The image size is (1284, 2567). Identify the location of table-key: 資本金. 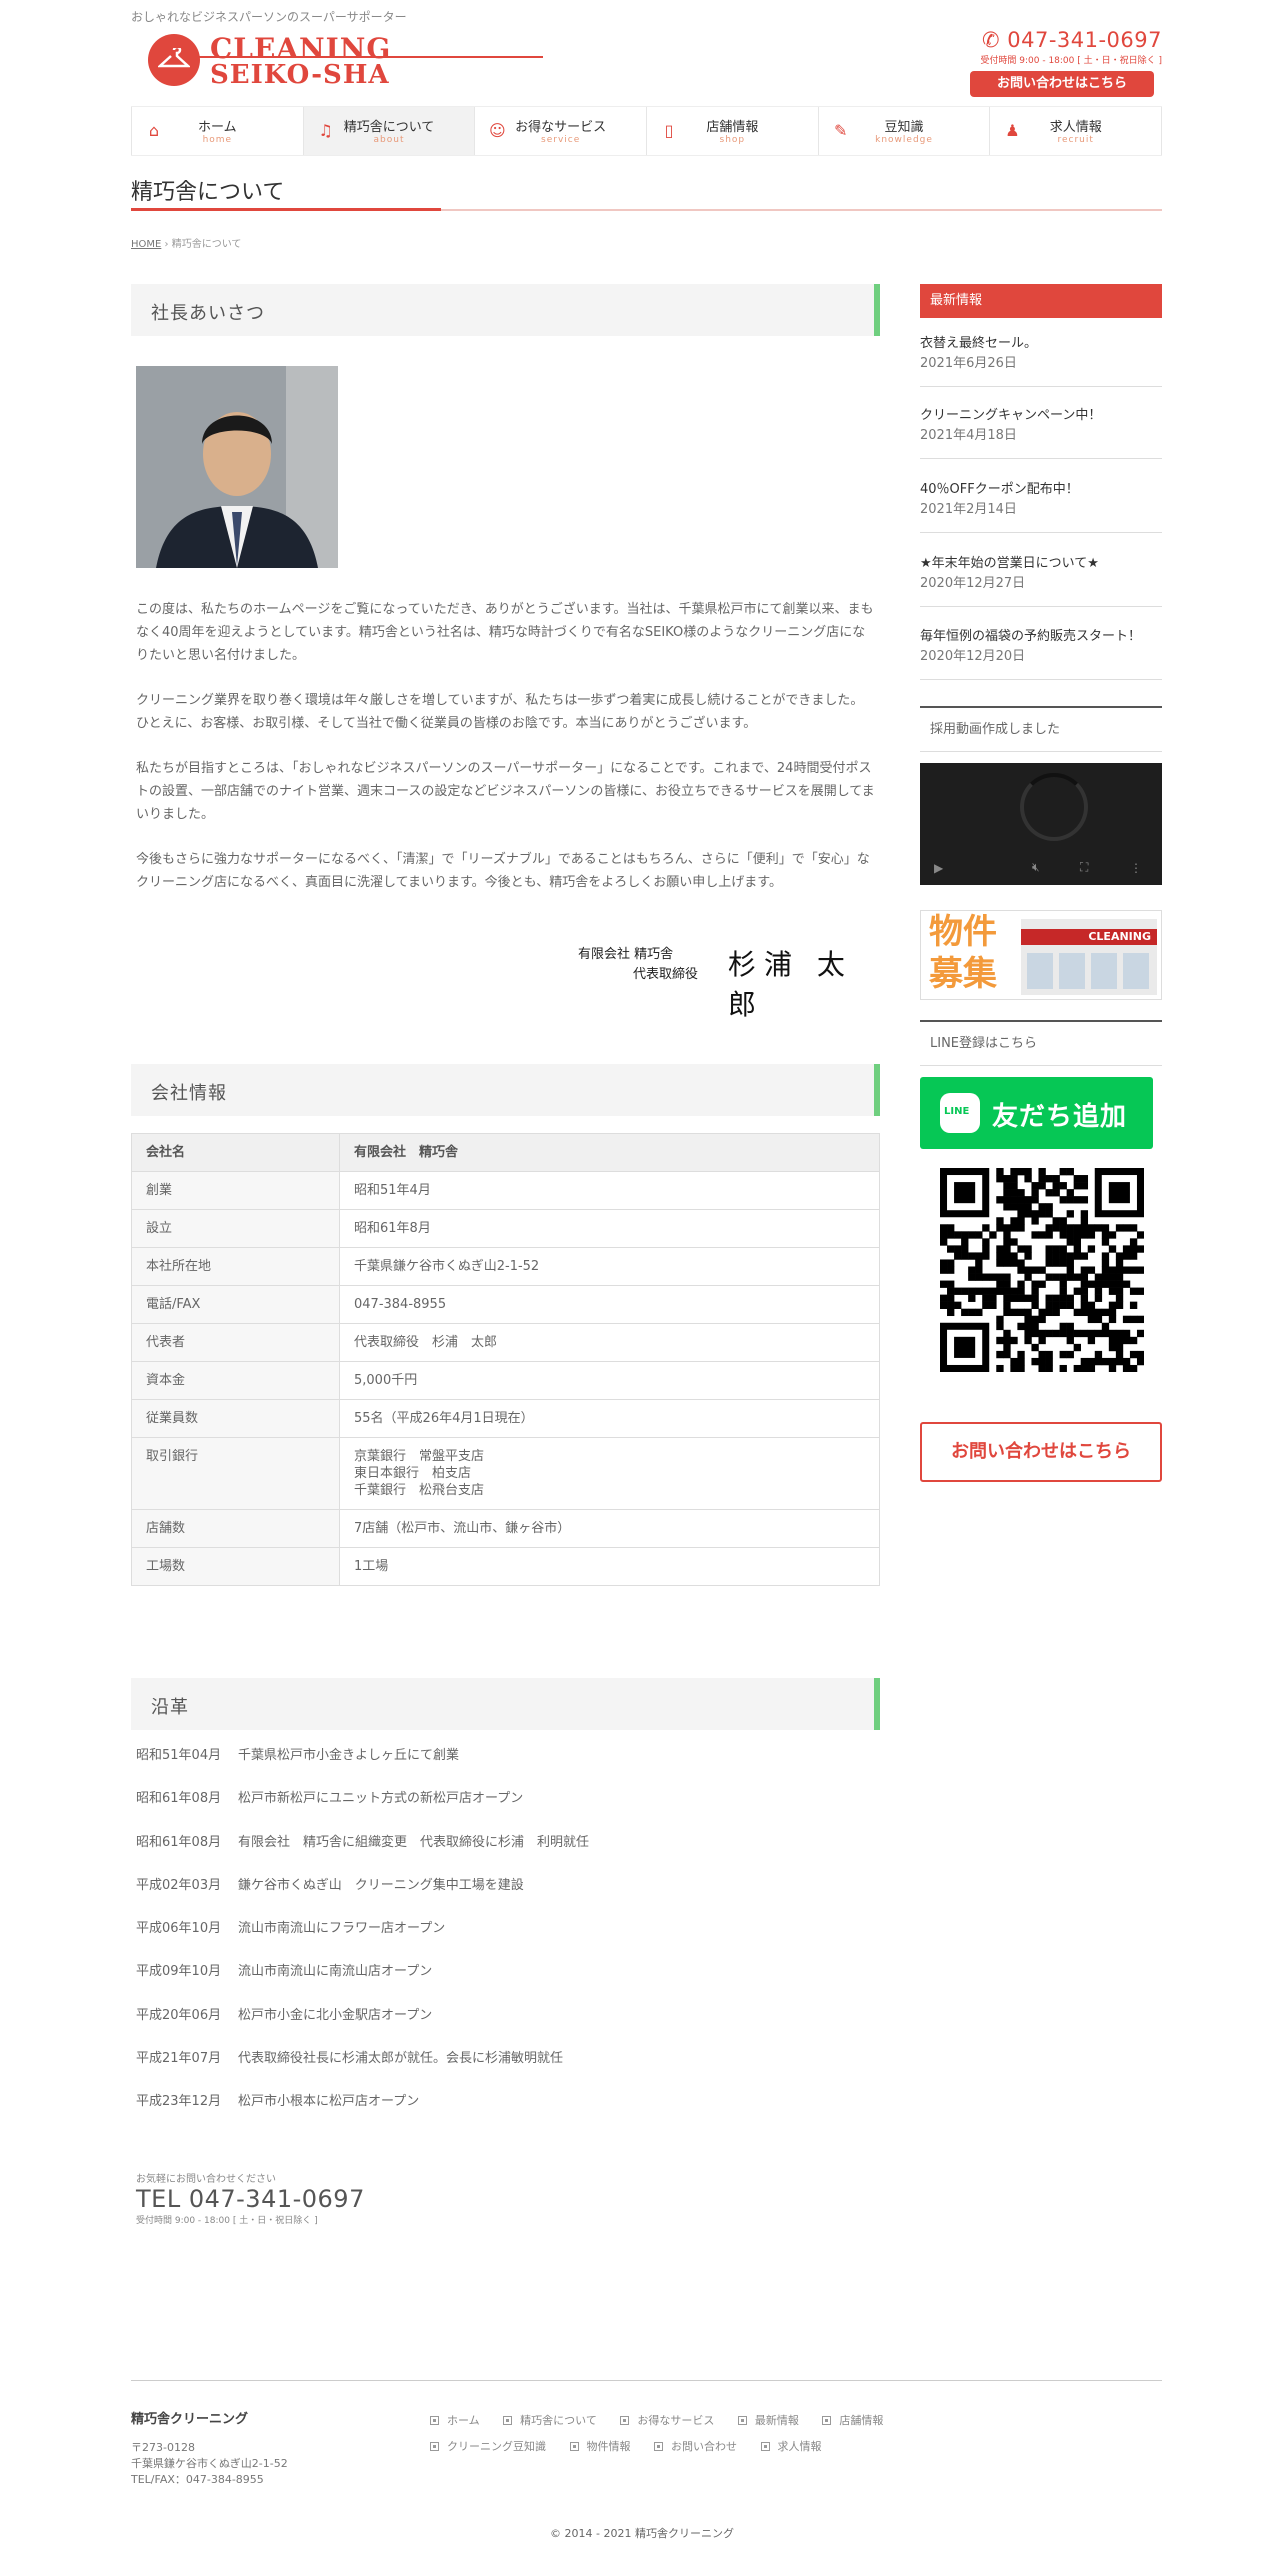
(235, 1380).